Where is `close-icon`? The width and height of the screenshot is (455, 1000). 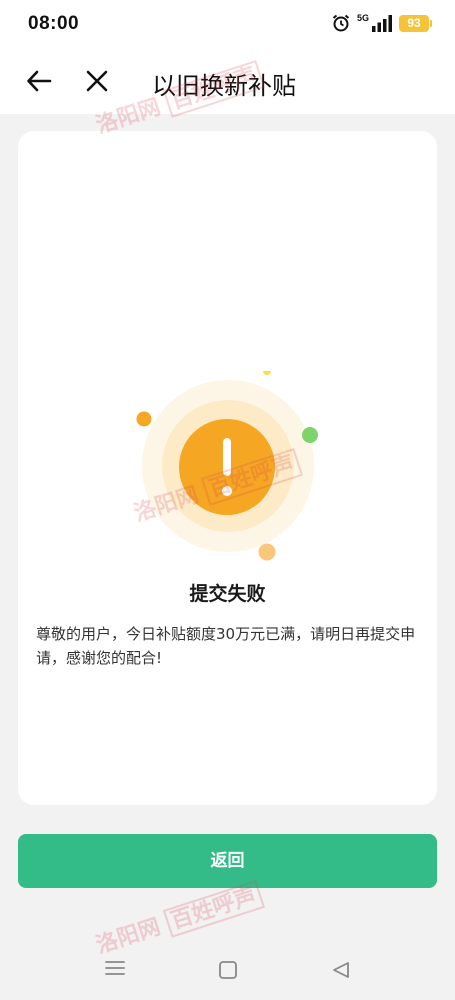
close-icon is located at coordinates (97, 81).